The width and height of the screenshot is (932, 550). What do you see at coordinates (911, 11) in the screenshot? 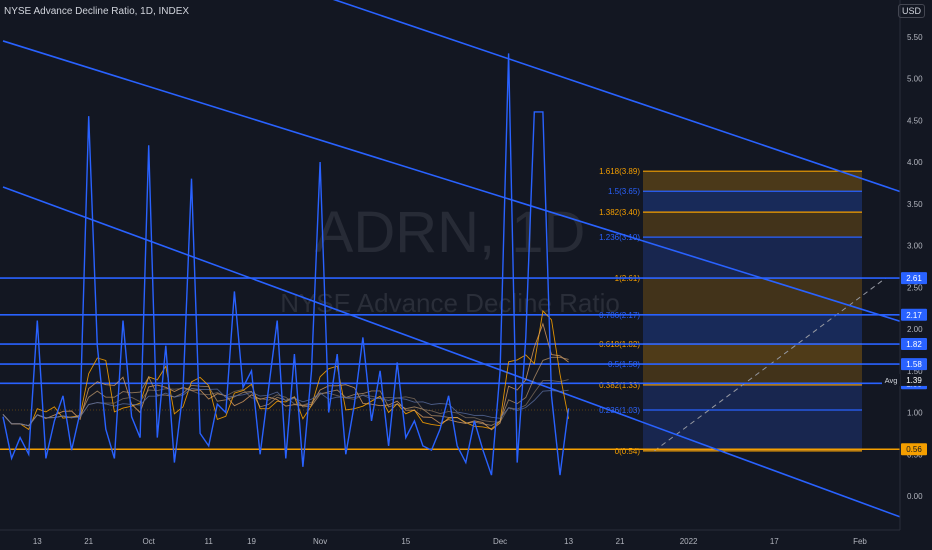
I see `currency-button: USD` at bounding box center [911, 11].